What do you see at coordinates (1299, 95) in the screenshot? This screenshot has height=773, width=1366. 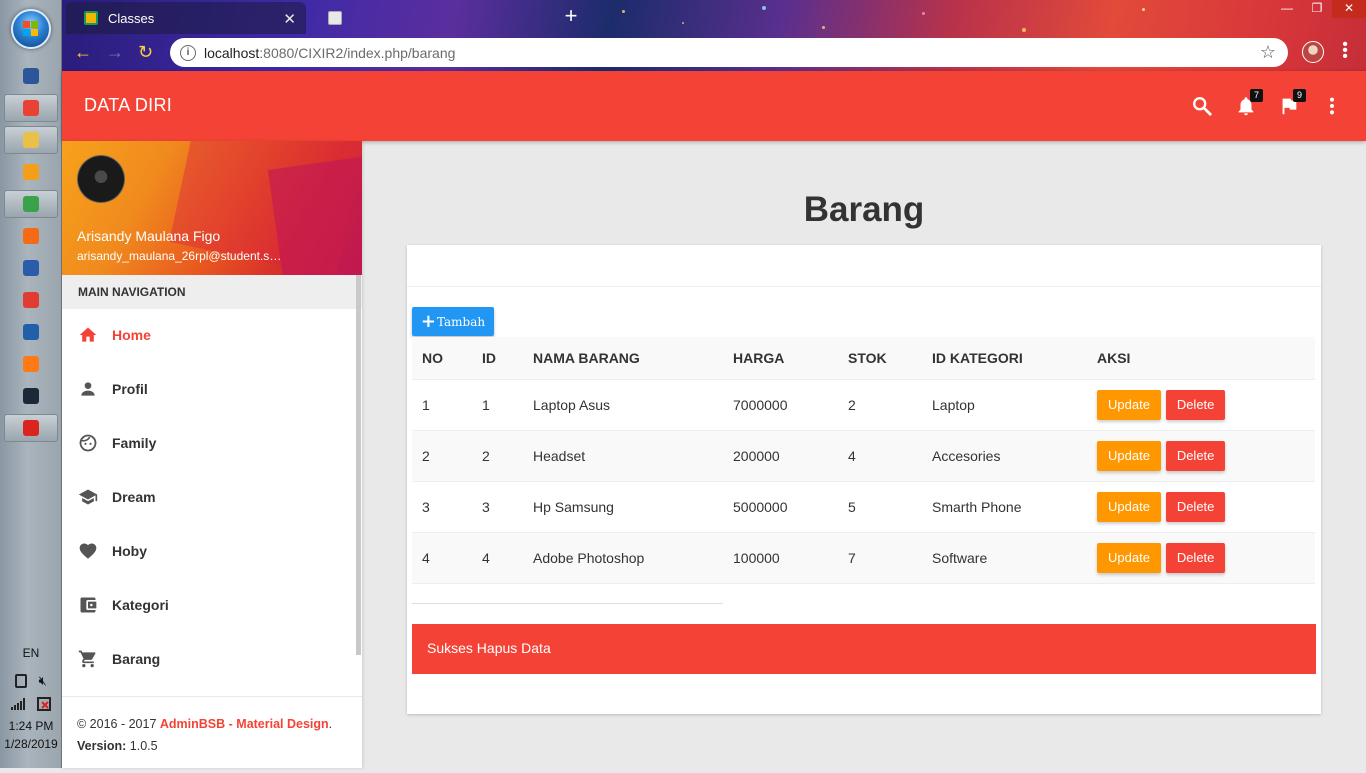 I see `tasks-badge: 9` at bounding box center [1299, 95].